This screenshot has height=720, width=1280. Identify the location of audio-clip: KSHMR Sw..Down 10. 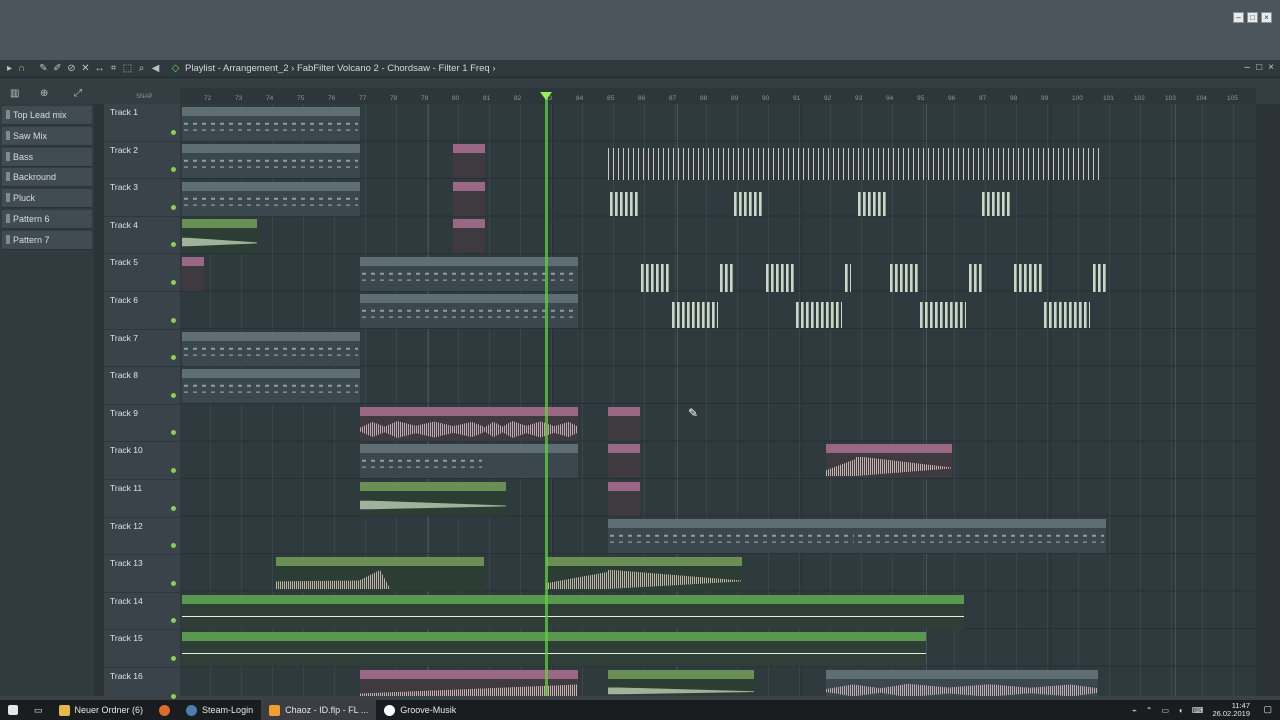
(219, 236).